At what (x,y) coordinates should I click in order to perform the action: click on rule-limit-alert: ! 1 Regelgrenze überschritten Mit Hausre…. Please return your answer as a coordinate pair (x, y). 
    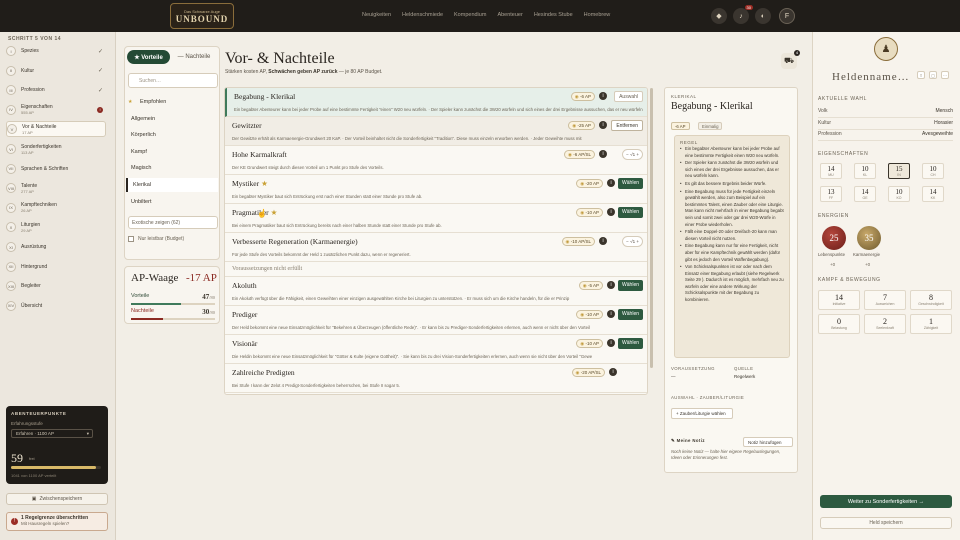
    Looking at the image, I should click on (57, 521).